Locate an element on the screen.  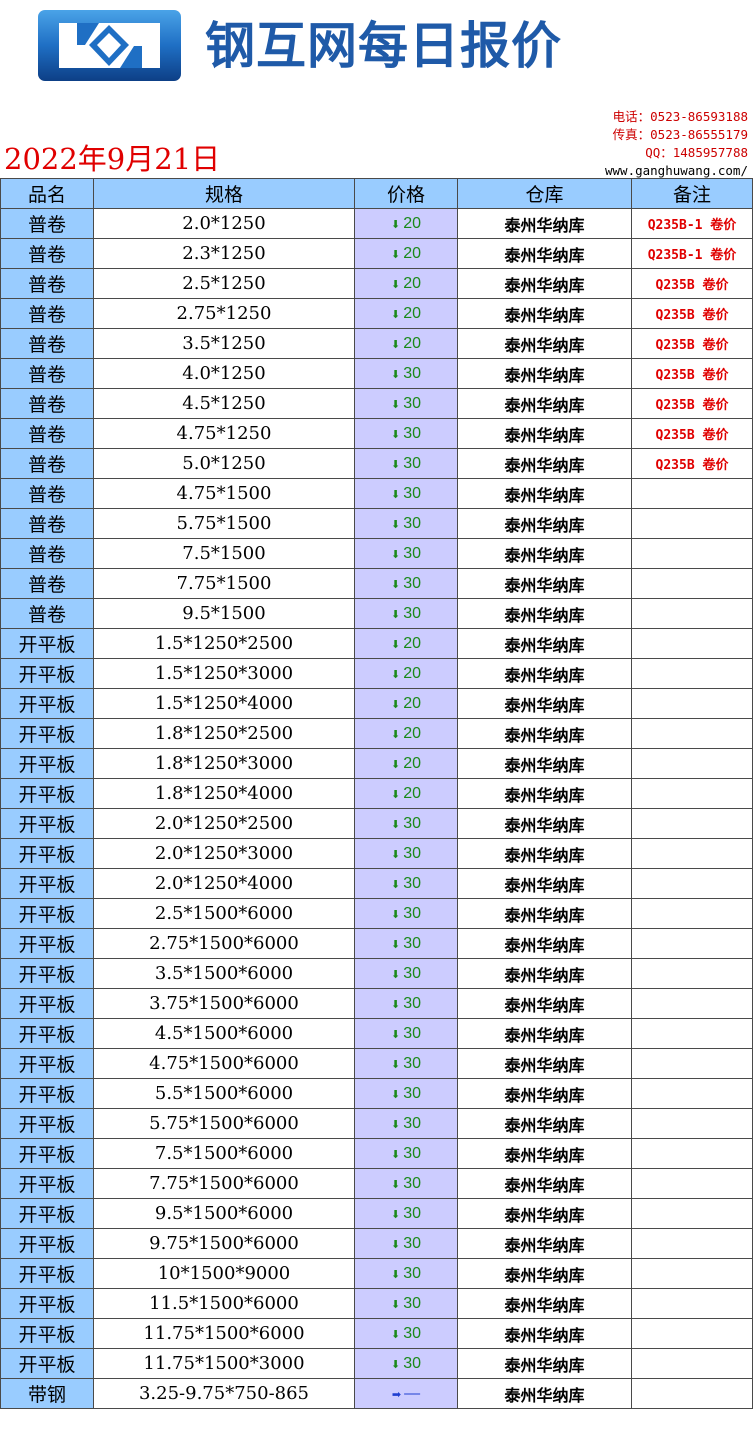
price-change: ➡ — is located at coordinates (406, 1393).